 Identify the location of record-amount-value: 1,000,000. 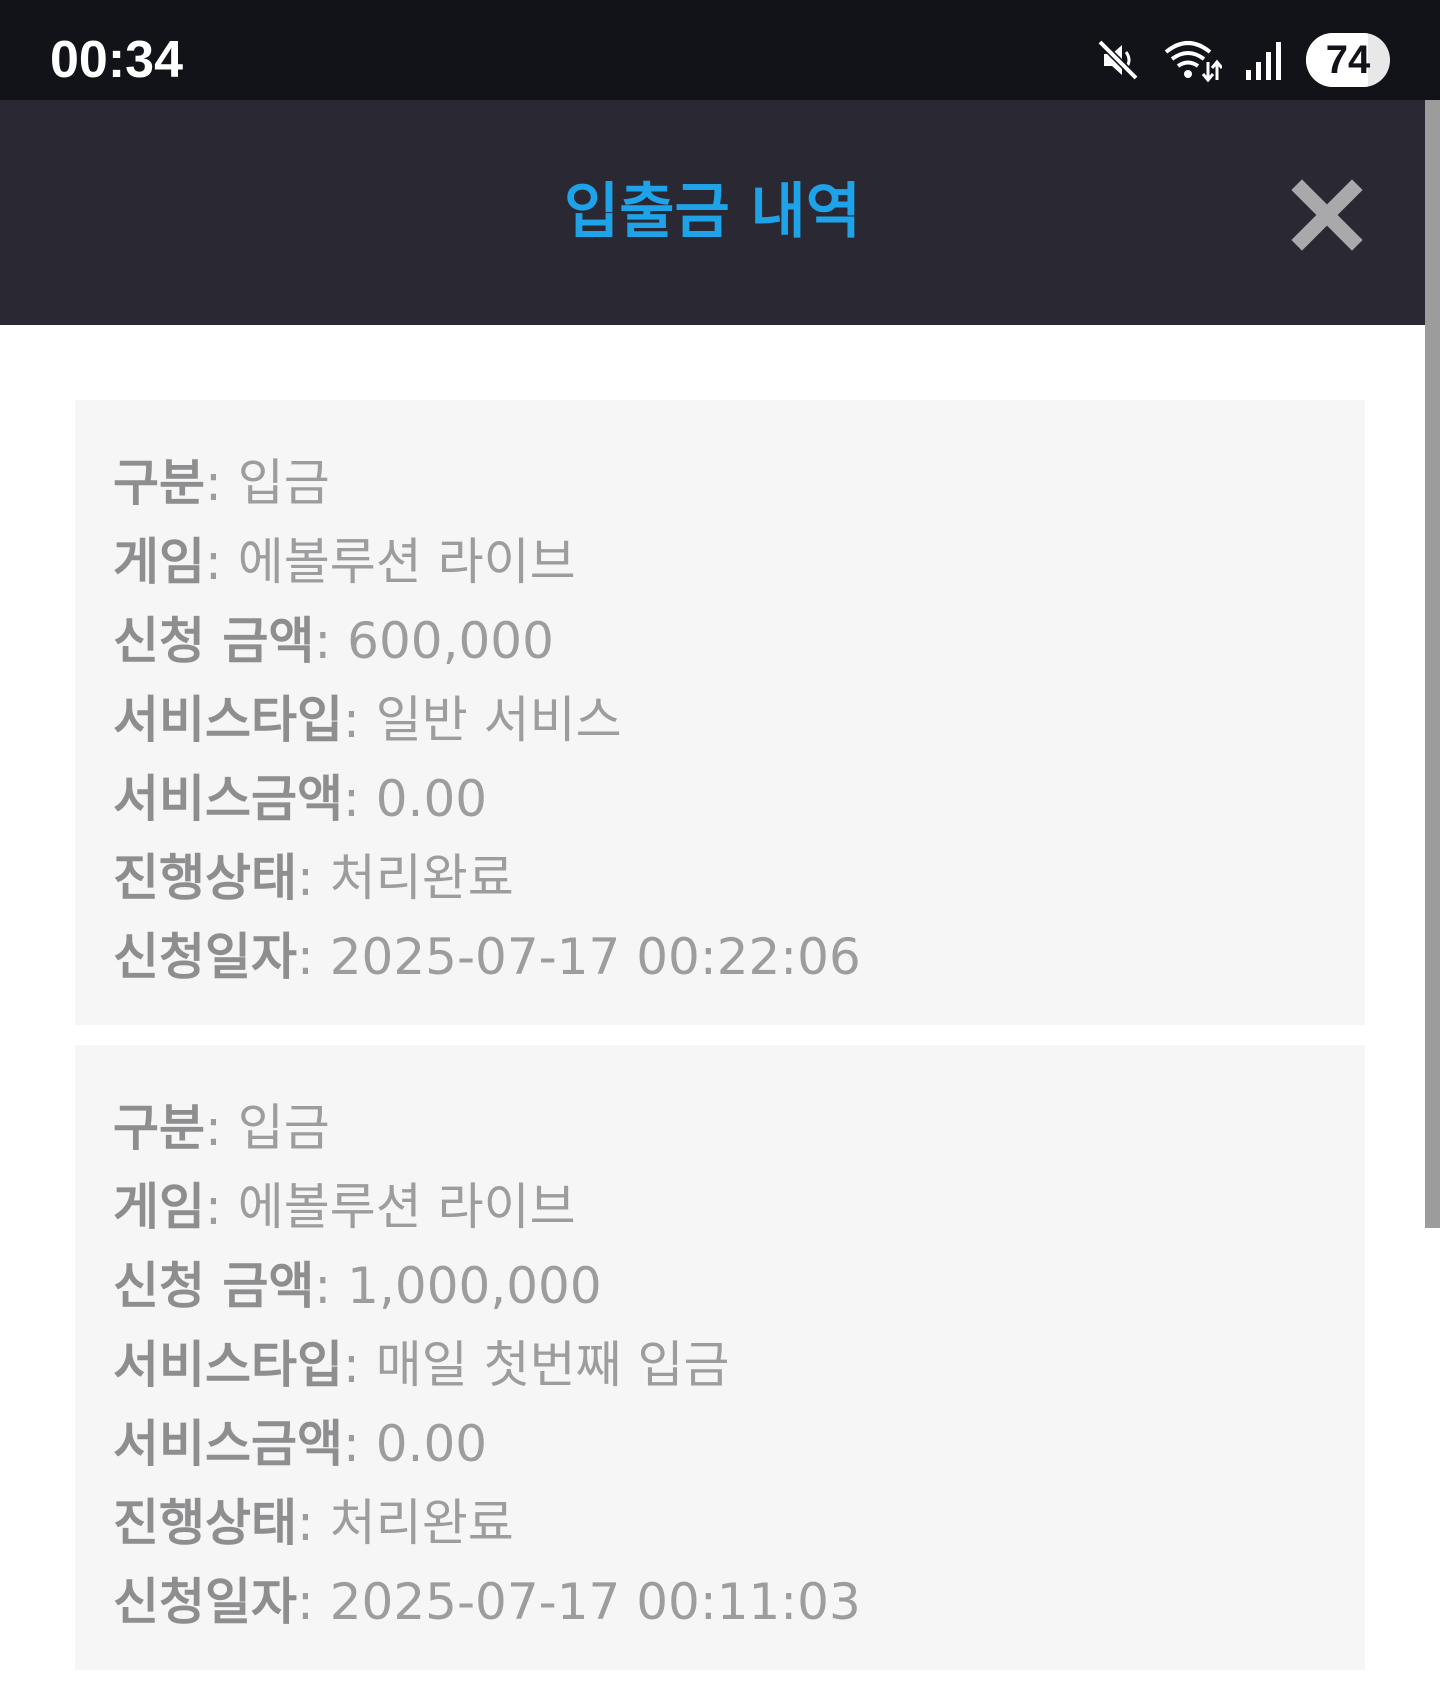
(474, 1286).